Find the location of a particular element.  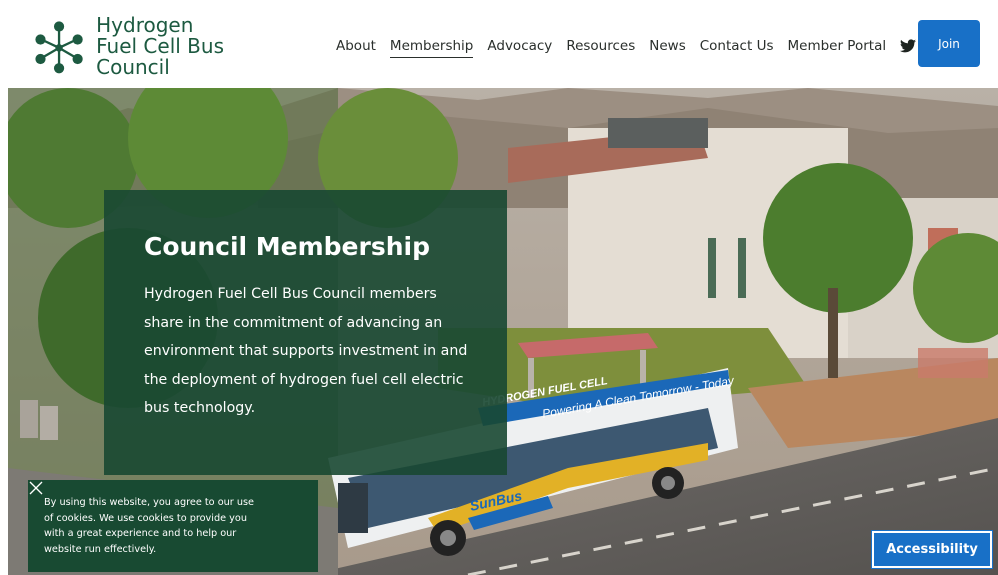

accessibility-button: Accessibility is located at coordinates (932, 549).